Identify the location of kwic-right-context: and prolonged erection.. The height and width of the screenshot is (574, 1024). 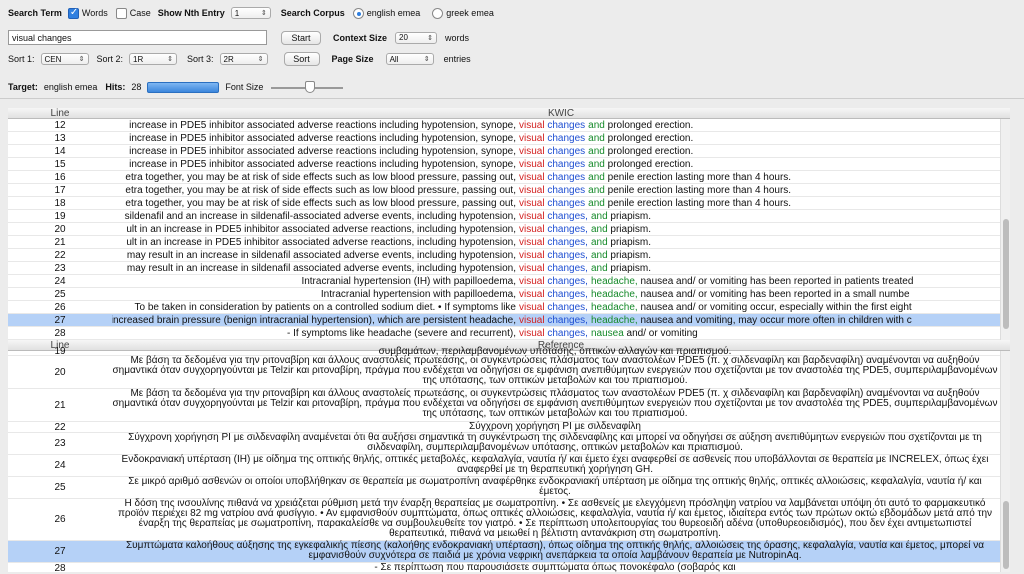
(639, 164).